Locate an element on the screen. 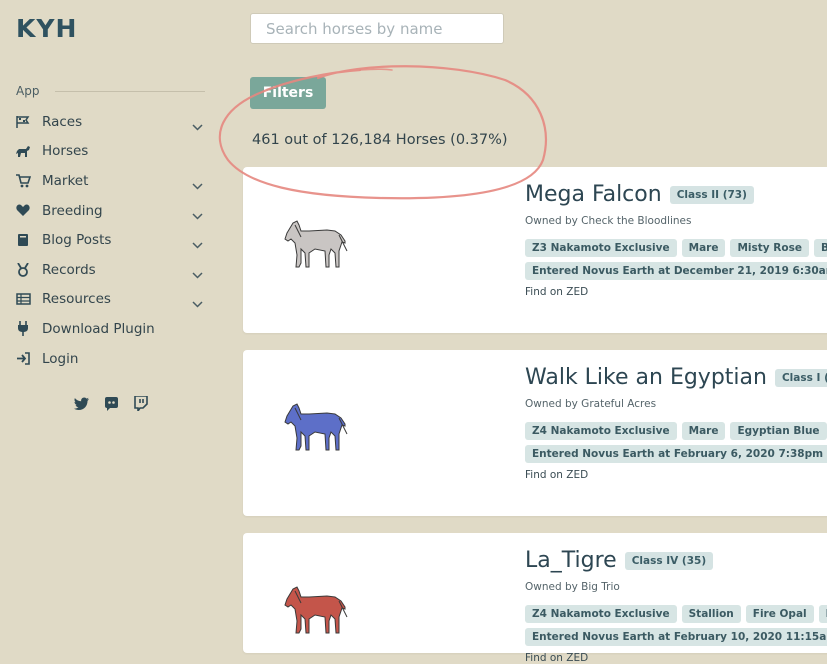 The height and width of the screenshot is (664, 827). list-icon is located at coordinates (23, 299).